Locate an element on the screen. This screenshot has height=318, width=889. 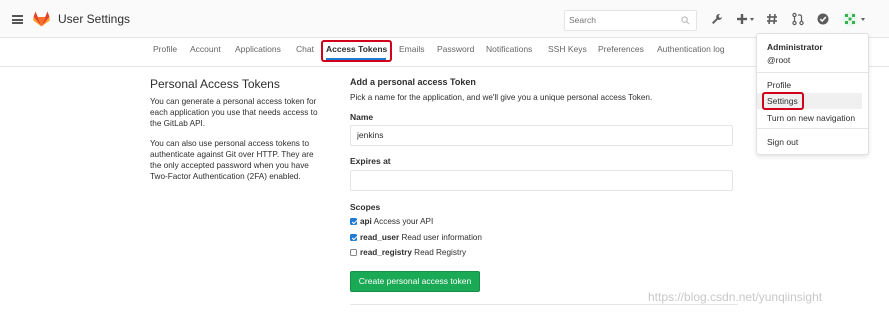
tab-profile: Profile is located at coordinates (165, 49).